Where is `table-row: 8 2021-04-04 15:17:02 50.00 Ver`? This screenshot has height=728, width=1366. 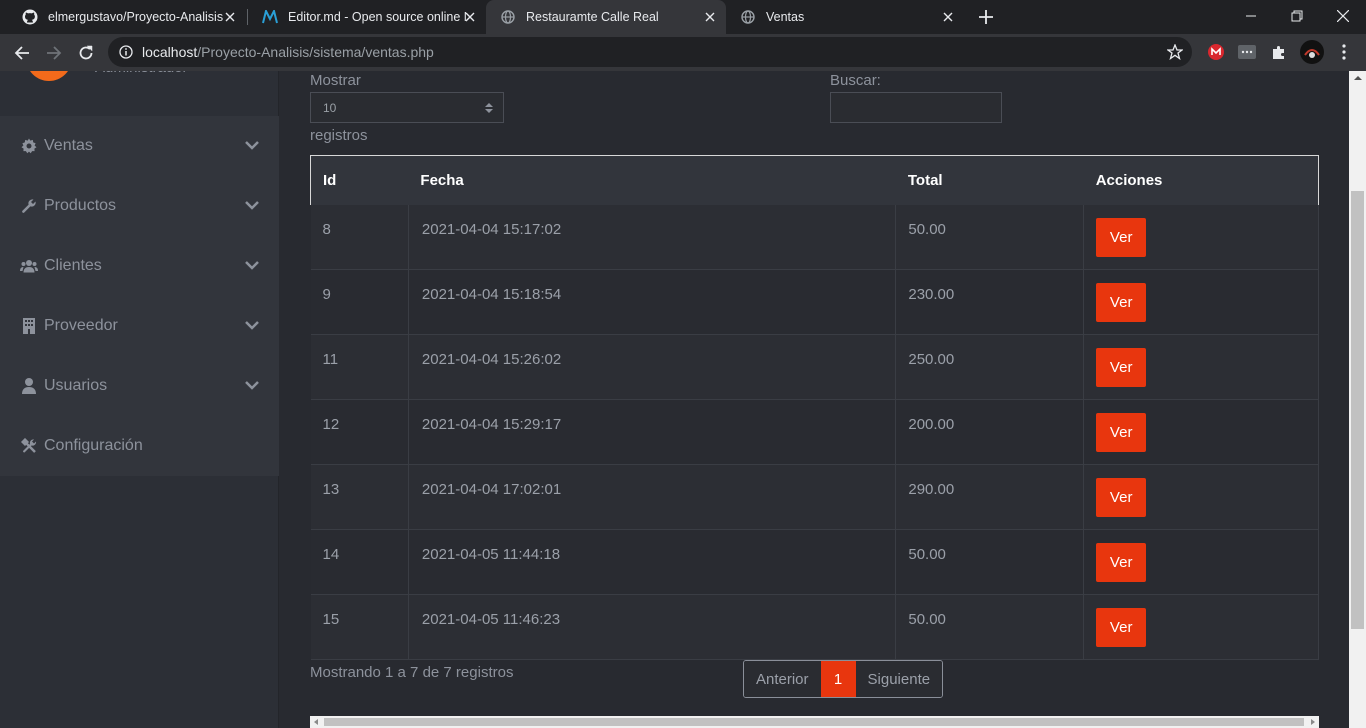 table-row: 8 2021-04-04 15:17:02 50.00 Ver is located at coordinates (814, 237).